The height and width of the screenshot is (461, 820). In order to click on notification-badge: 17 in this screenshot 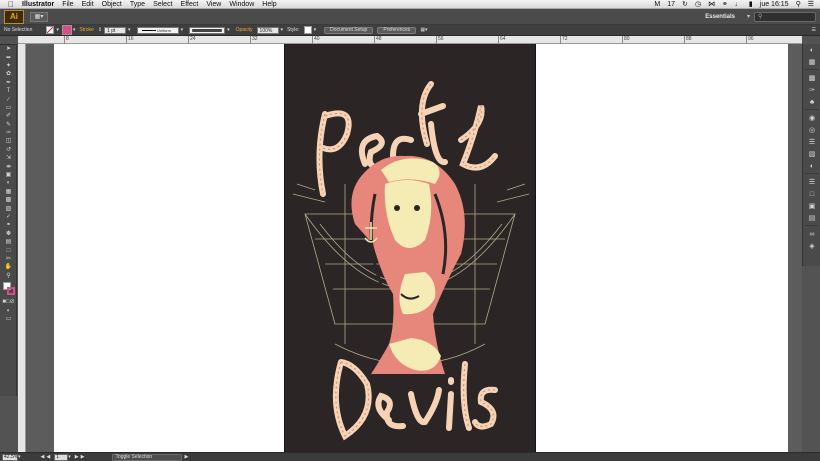, I will do `click(671, 4)`.